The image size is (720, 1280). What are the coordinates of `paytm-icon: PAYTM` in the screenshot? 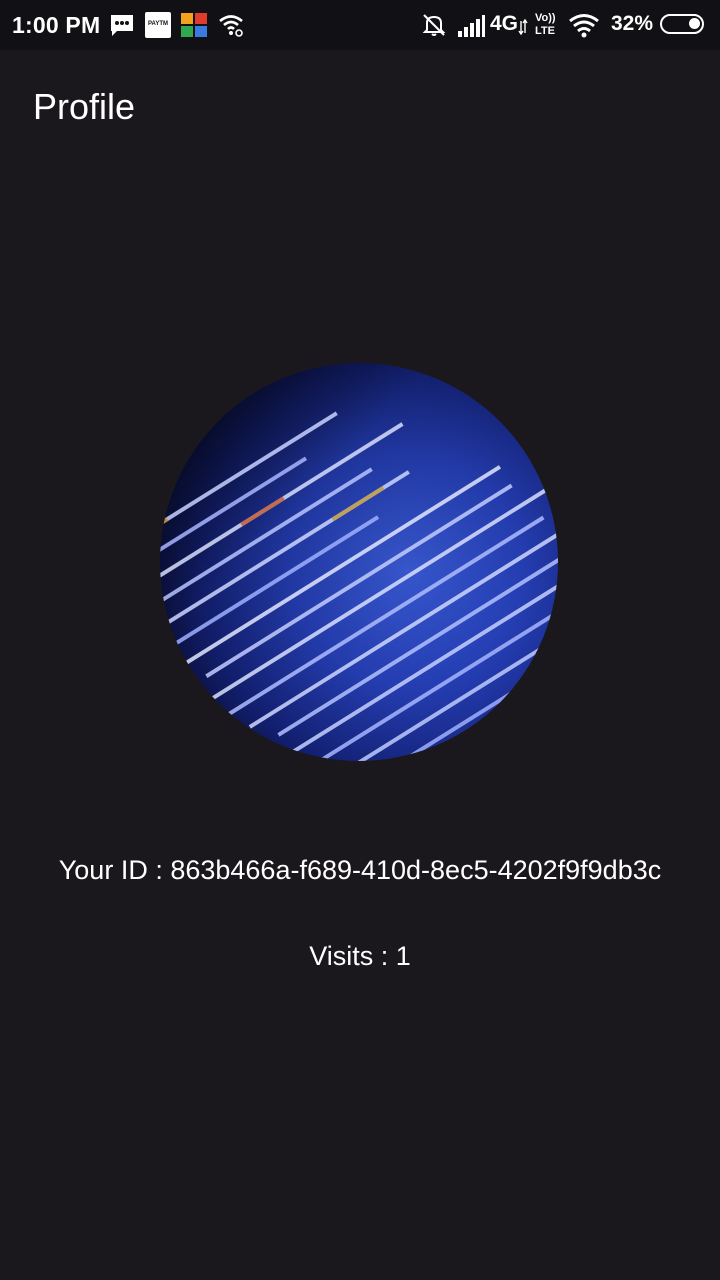 It's located at (158, 25).